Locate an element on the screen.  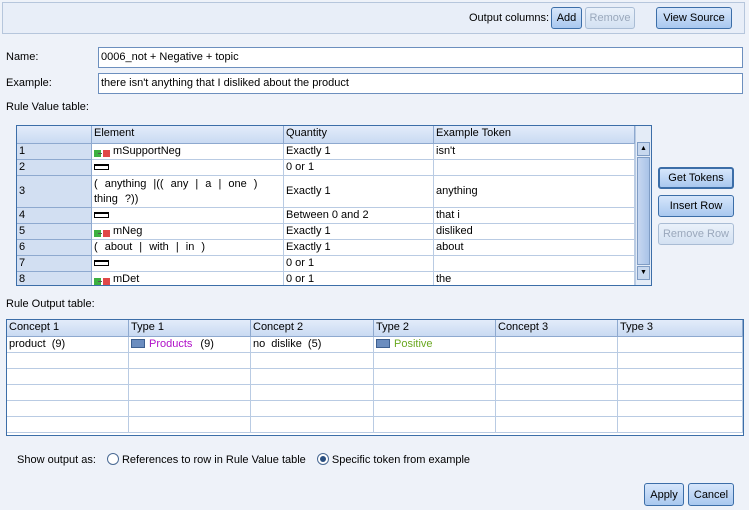
remove-column-button: Remove is located at coordinates (610, 18).